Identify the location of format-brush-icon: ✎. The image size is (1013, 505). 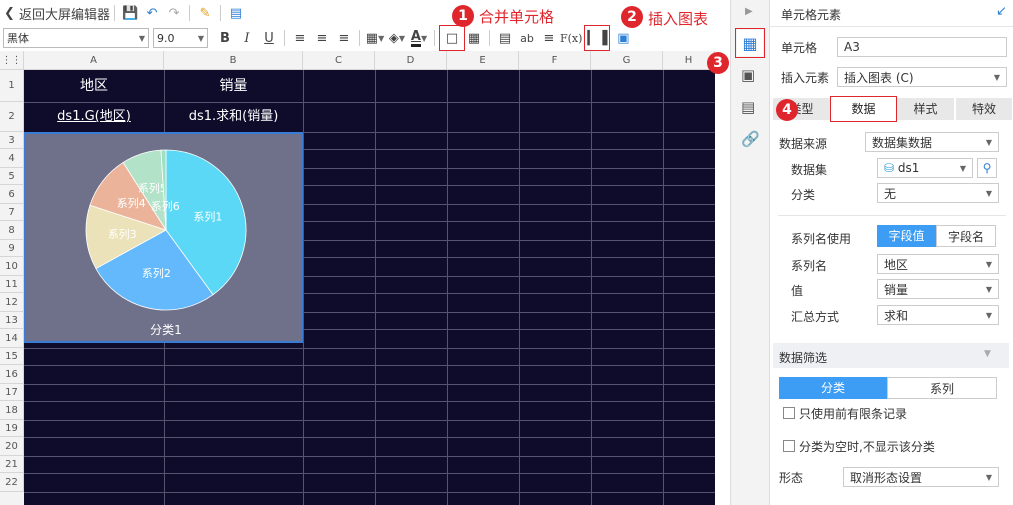
(205, 13).